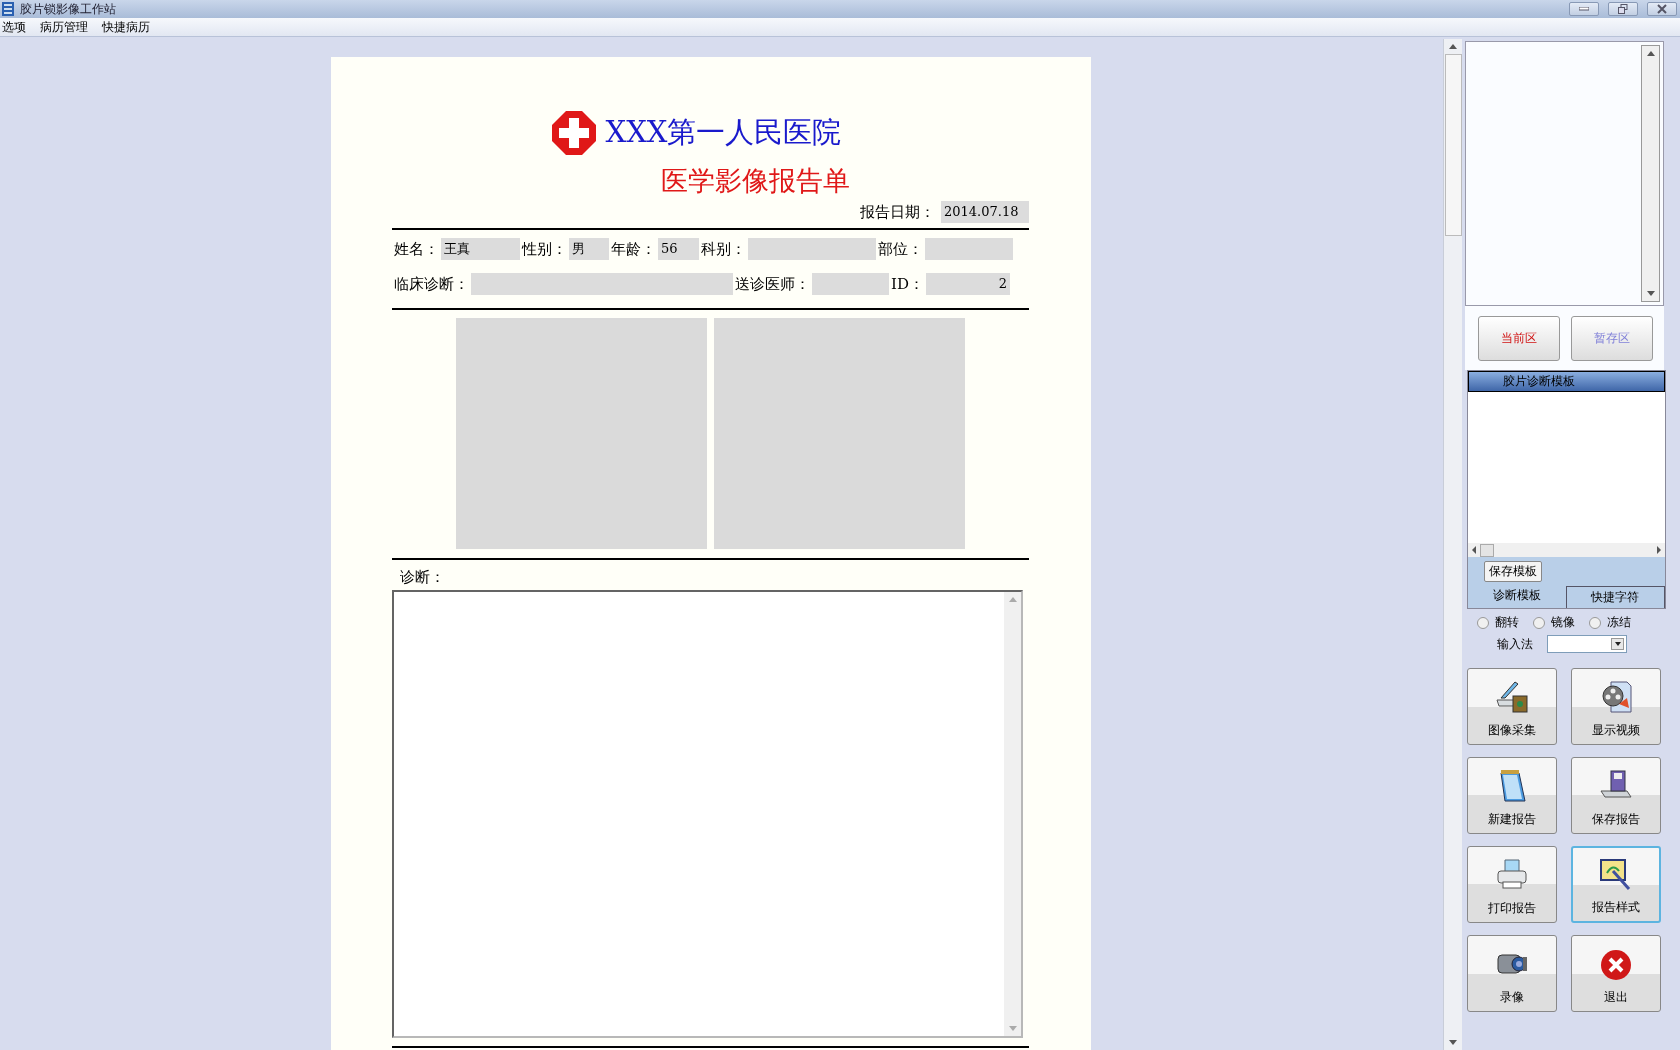 The image size is (1680, 1050). Describe the element at coordinates (723, 249) in the screenshot. I see `field-label: 科别：` at that location.